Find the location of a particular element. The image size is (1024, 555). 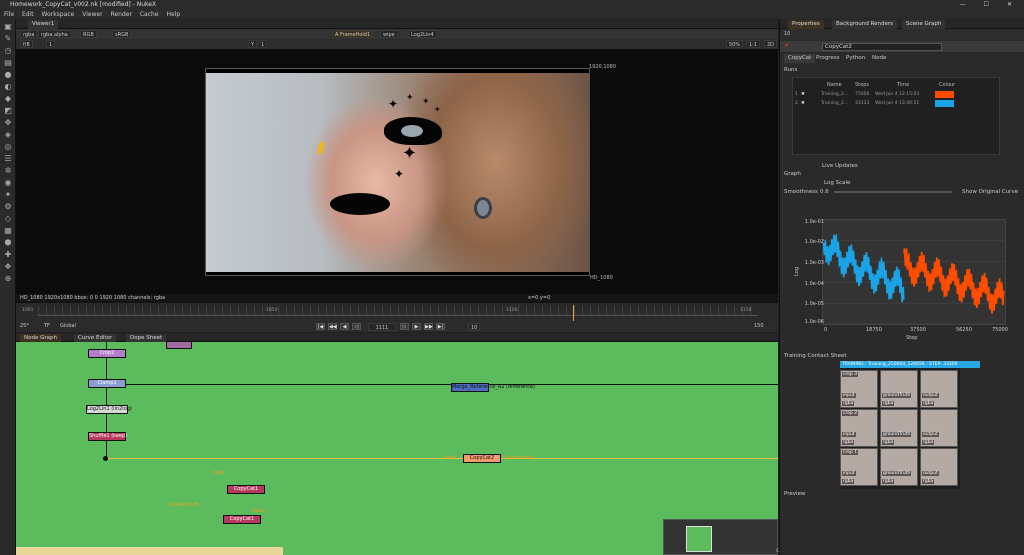

node-copycat1: CopyCat1 is located at coordinates (246, 489).